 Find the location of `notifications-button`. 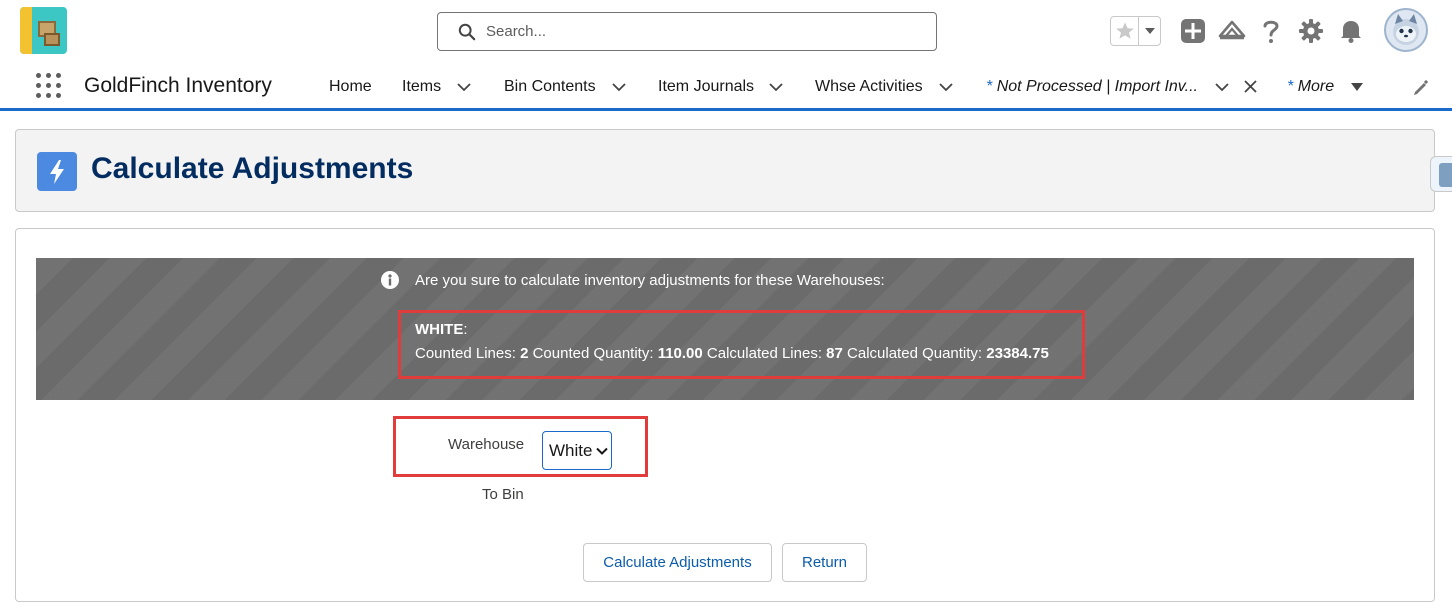

notifications-button is located at coordinates (1351, 31).